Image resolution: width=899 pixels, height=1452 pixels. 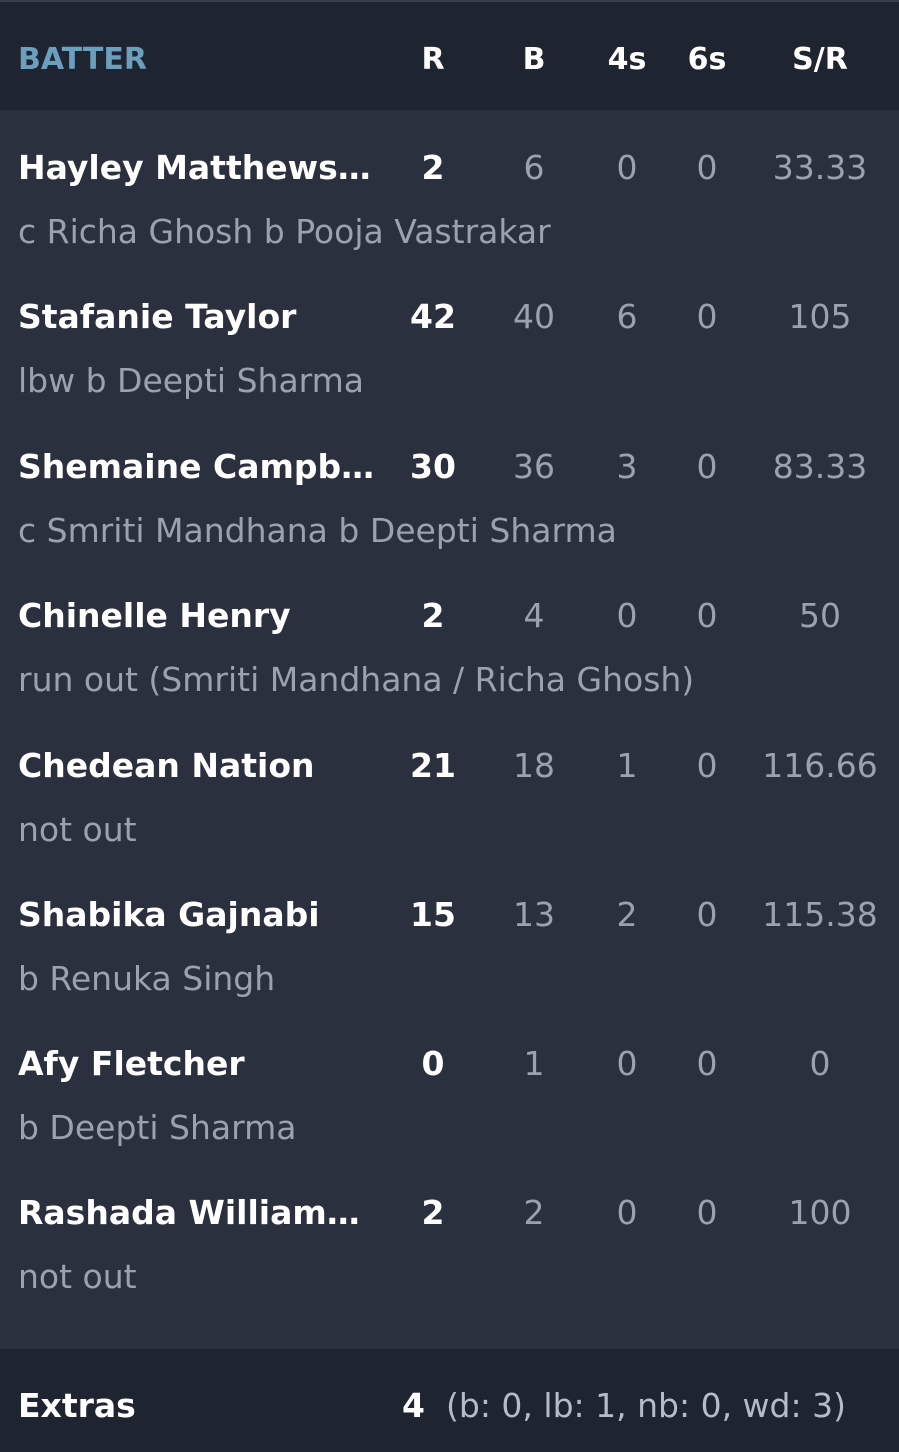 I want to click on extras-row: Extras 4 (b: 0, lb: 1, nb: 0, wd: 3), so click(x=449, y=1400).